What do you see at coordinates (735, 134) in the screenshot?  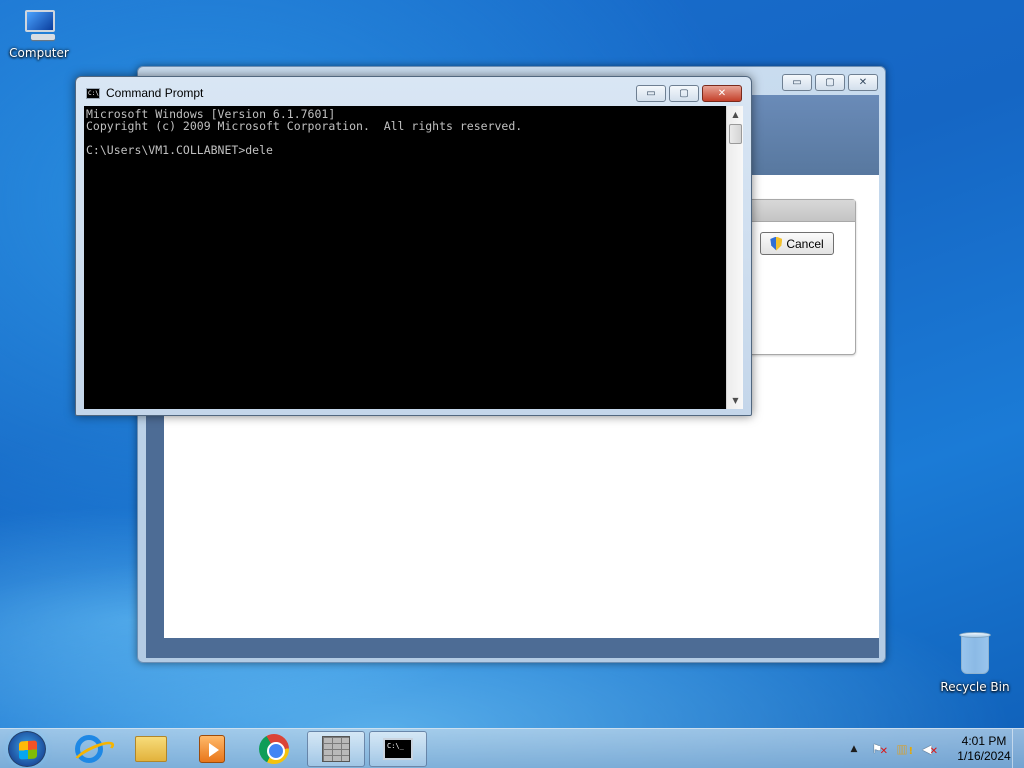 I see `scroll-thumb` at bounding box center [735, 134].